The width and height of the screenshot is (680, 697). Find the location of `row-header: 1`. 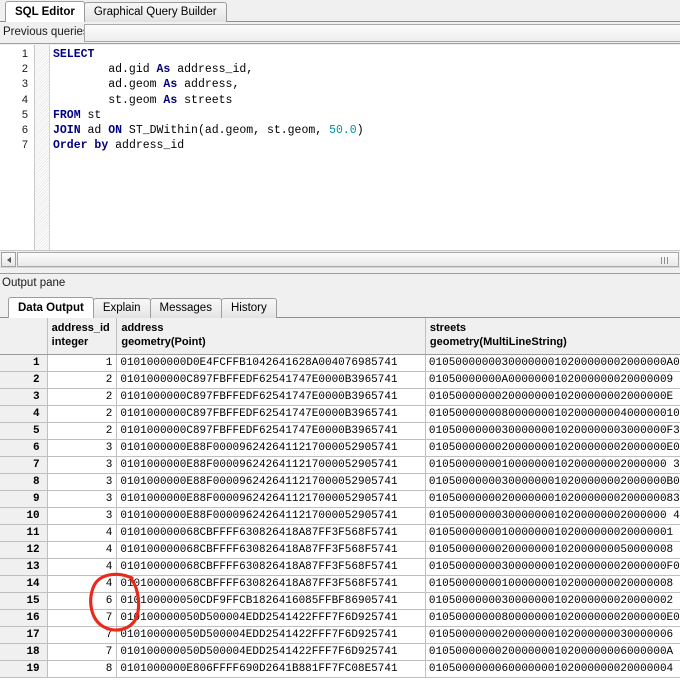

row-header: 1 is located at coordinates (24, 363).